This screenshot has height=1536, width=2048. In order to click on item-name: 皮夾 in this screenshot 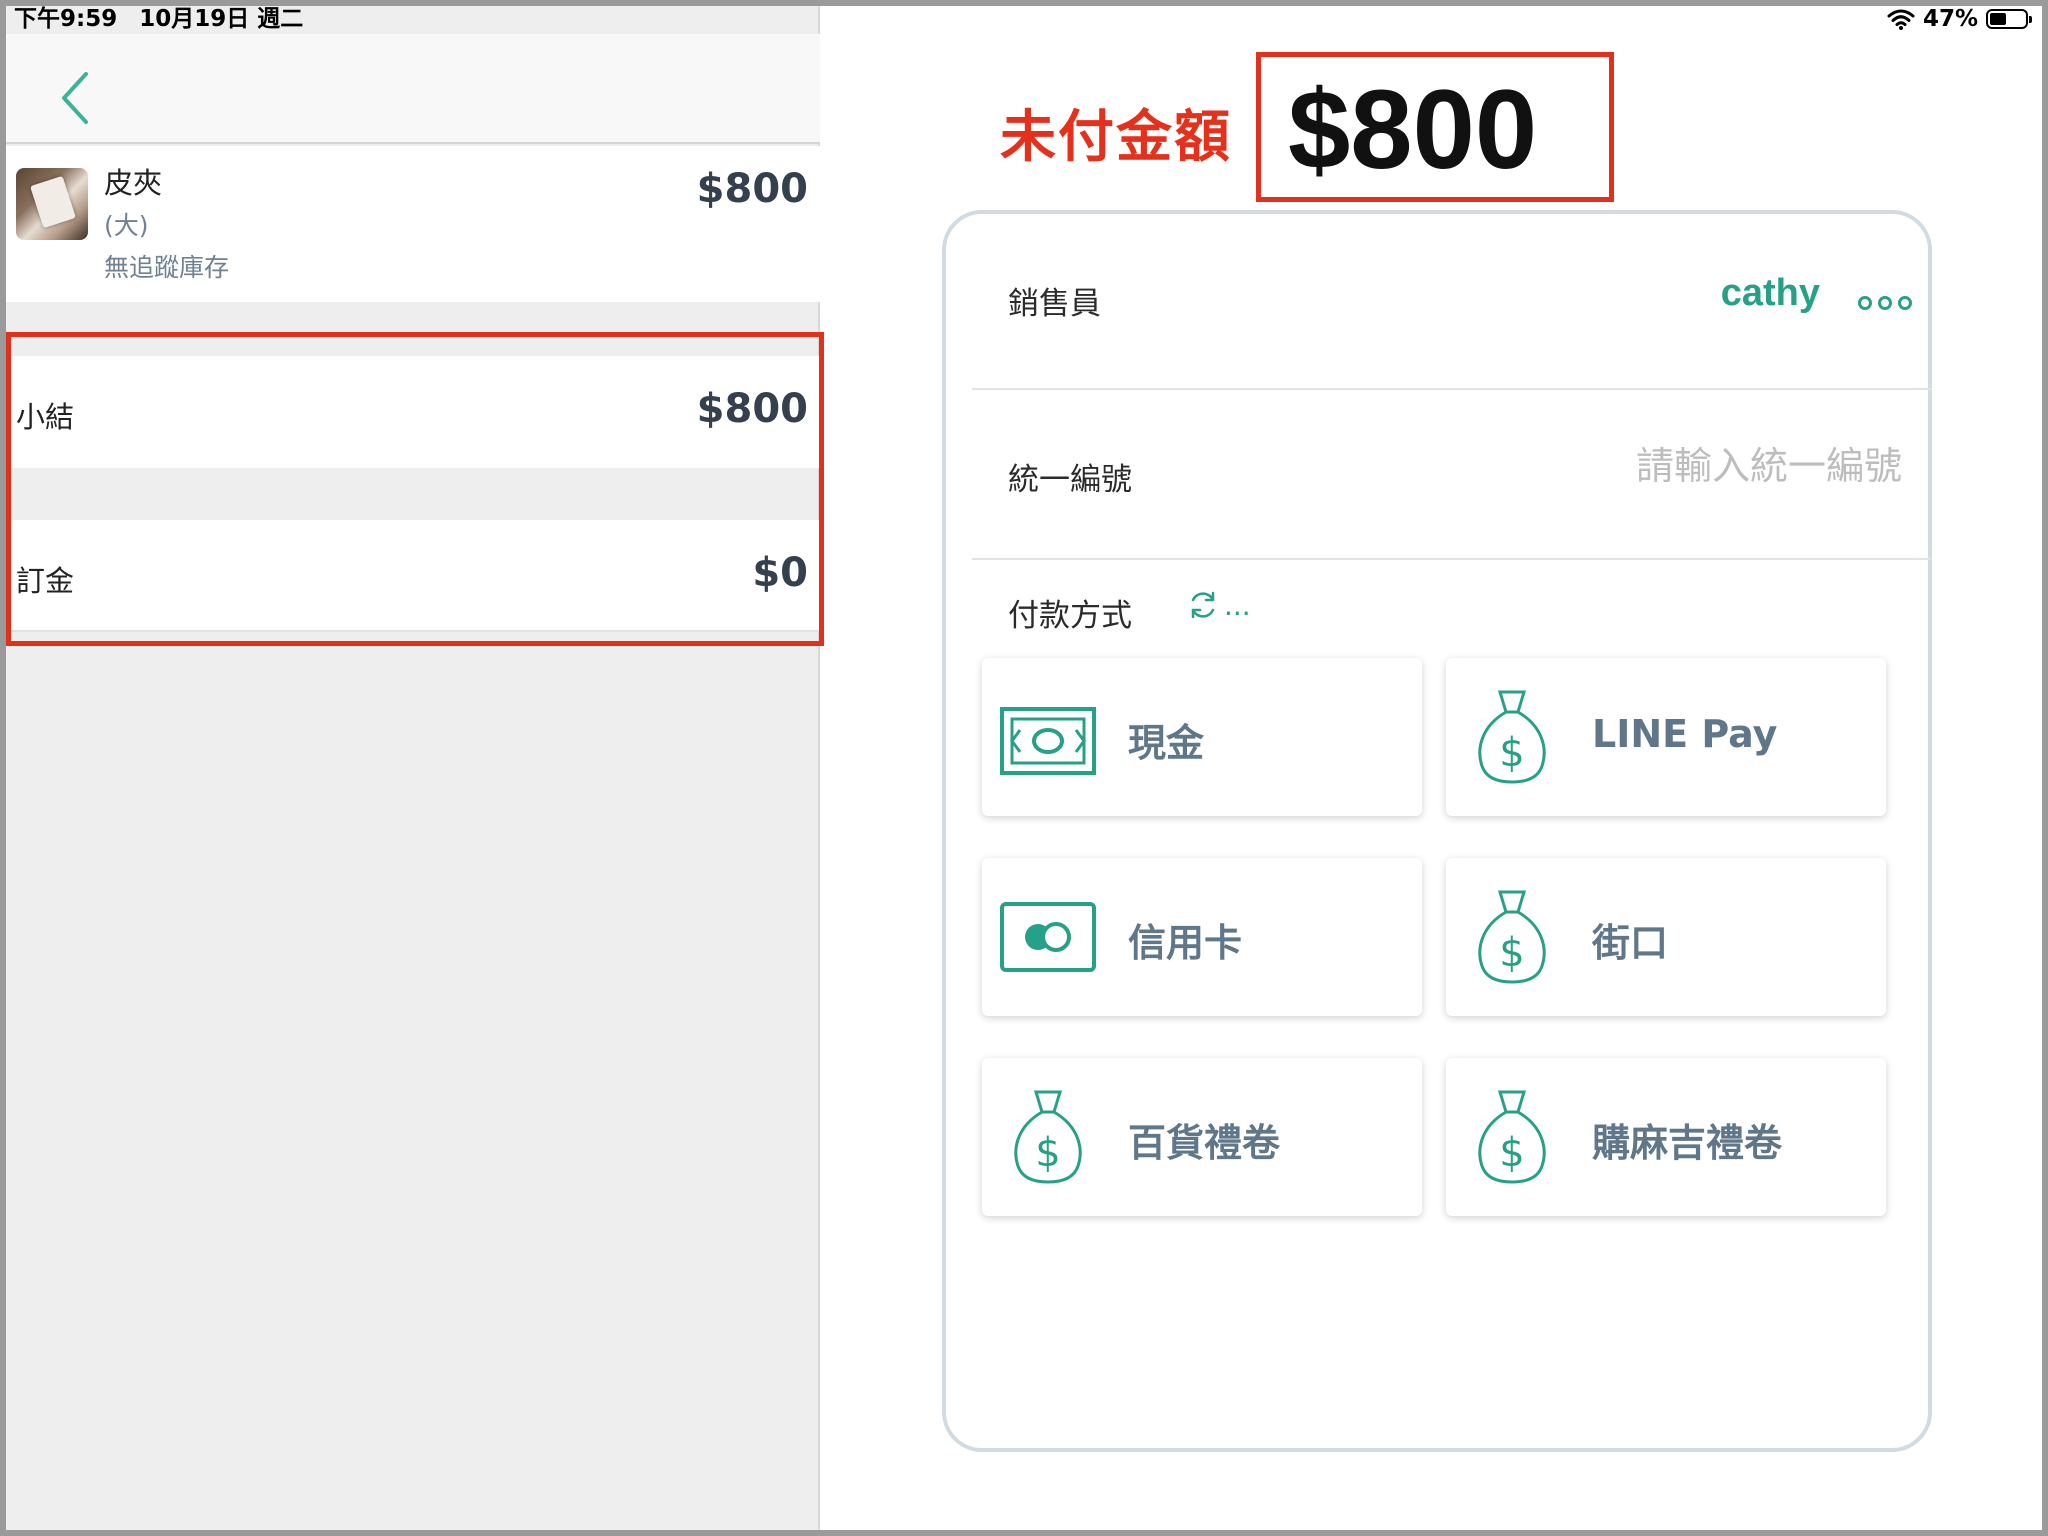, I will do `click(133, 183)`.